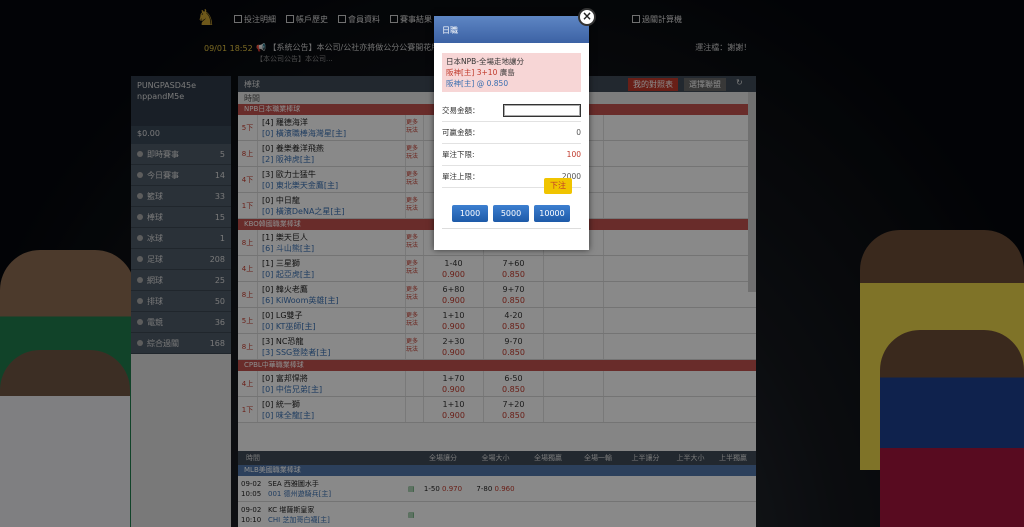 This screenshot has width=1024, height=527. What do you see at coordinates (552, 213) in the screenshot?
I see `quick-amount-10000-button: 10000` at bounding box center [552, 213].